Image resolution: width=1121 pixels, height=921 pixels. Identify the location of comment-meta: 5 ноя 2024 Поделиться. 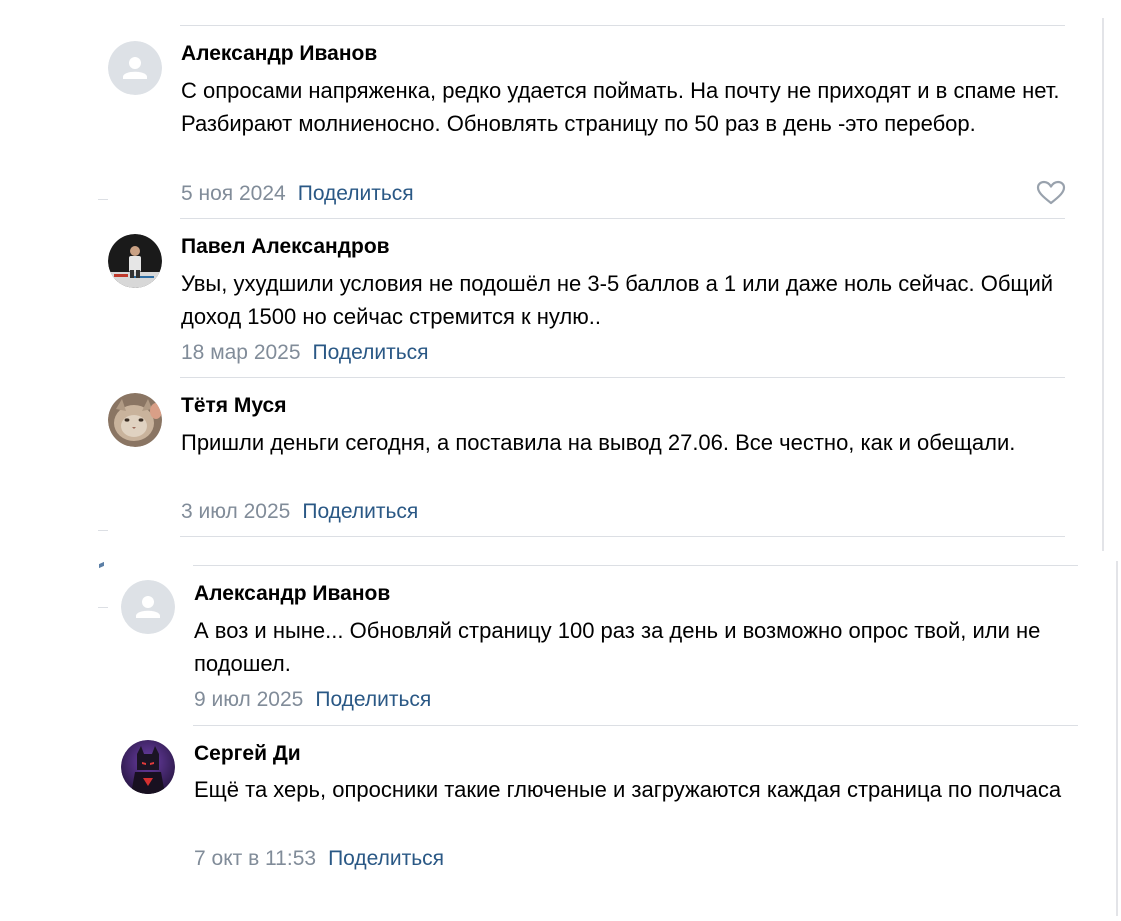
(297, 194).